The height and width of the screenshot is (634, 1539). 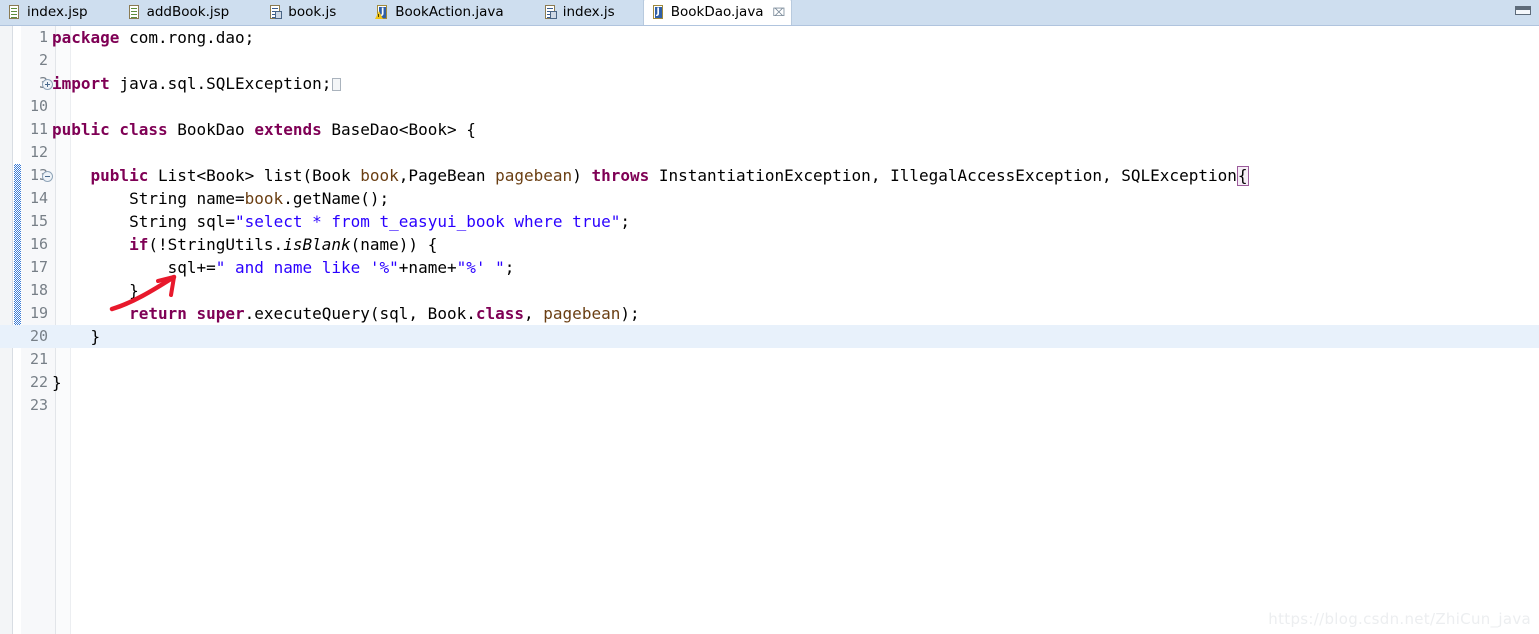 I want to click on editor-tab-index-js: index.js, so click(x=580, y=12).